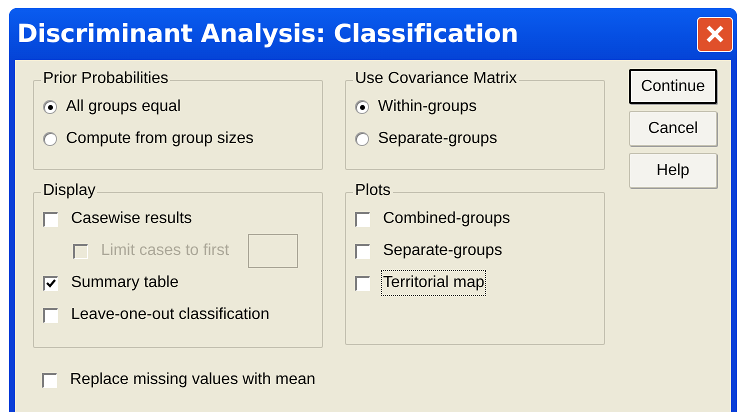 The height and width of the screenshot is (412, 747). I want to click on close-icon, so click(715, 34).